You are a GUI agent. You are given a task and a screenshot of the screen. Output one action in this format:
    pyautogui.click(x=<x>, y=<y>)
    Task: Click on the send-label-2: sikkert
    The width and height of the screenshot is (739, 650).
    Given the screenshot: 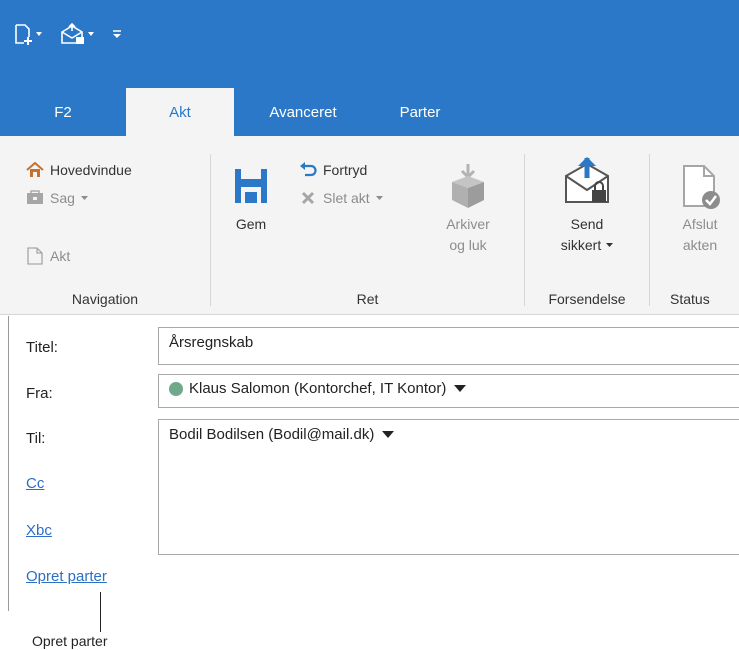 What is the action you would take?
    pyautogui.click(x=581, y=245)
    